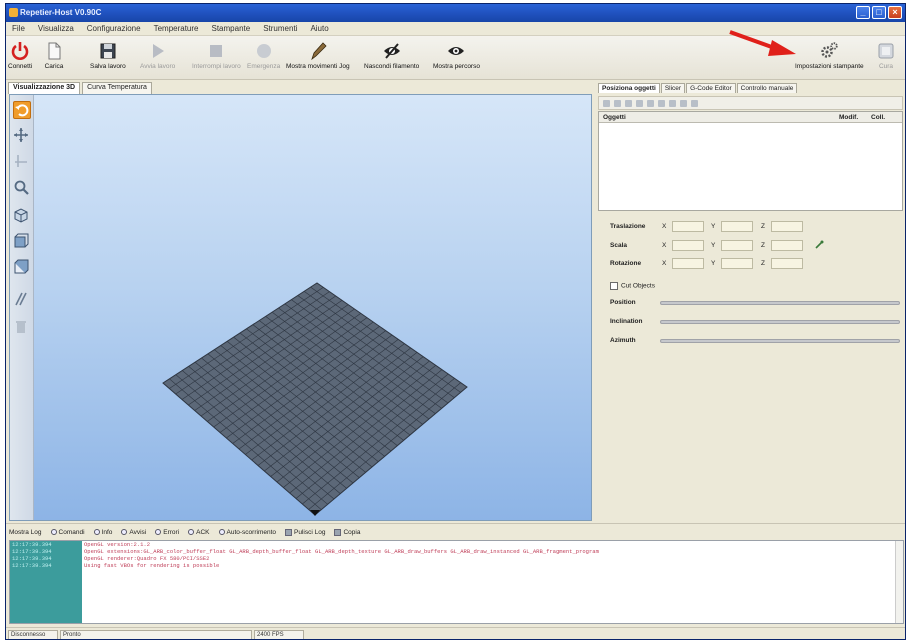  I want to click on rotate-view-button, so click(22, 110).